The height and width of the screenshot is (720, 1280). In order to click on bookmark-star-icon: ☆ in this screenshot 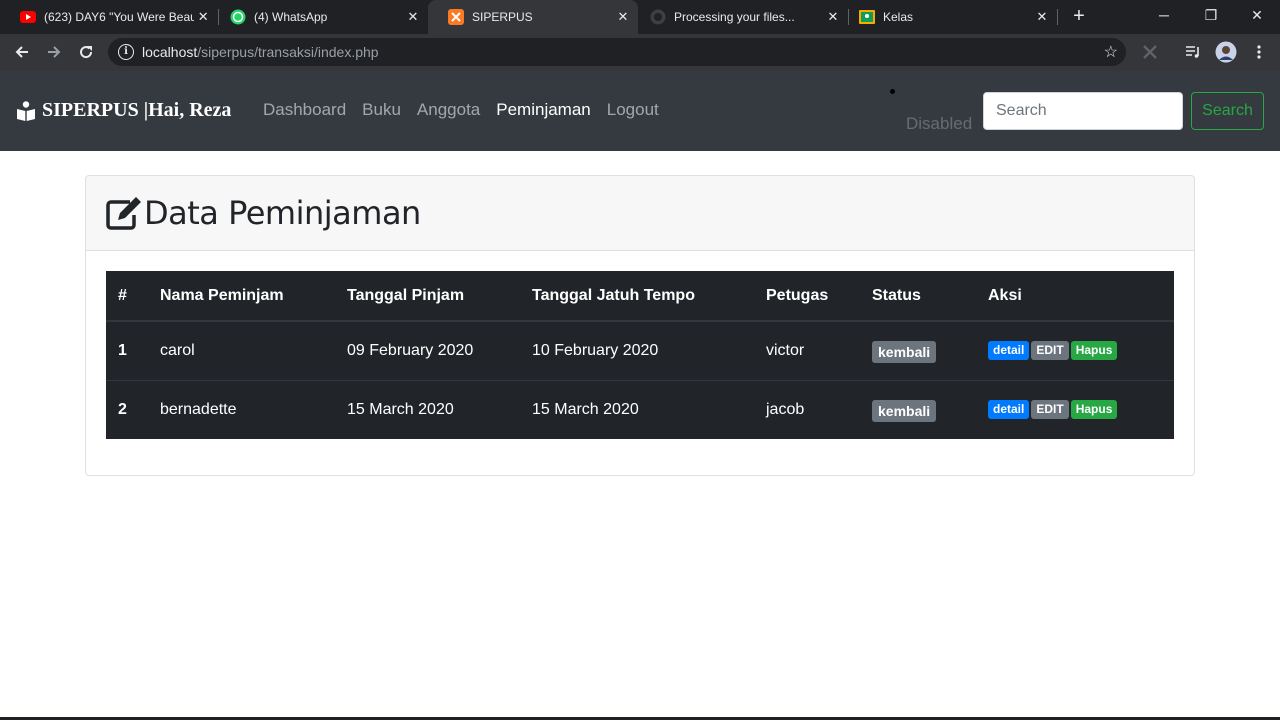, I will do `click(1111, 52)`.